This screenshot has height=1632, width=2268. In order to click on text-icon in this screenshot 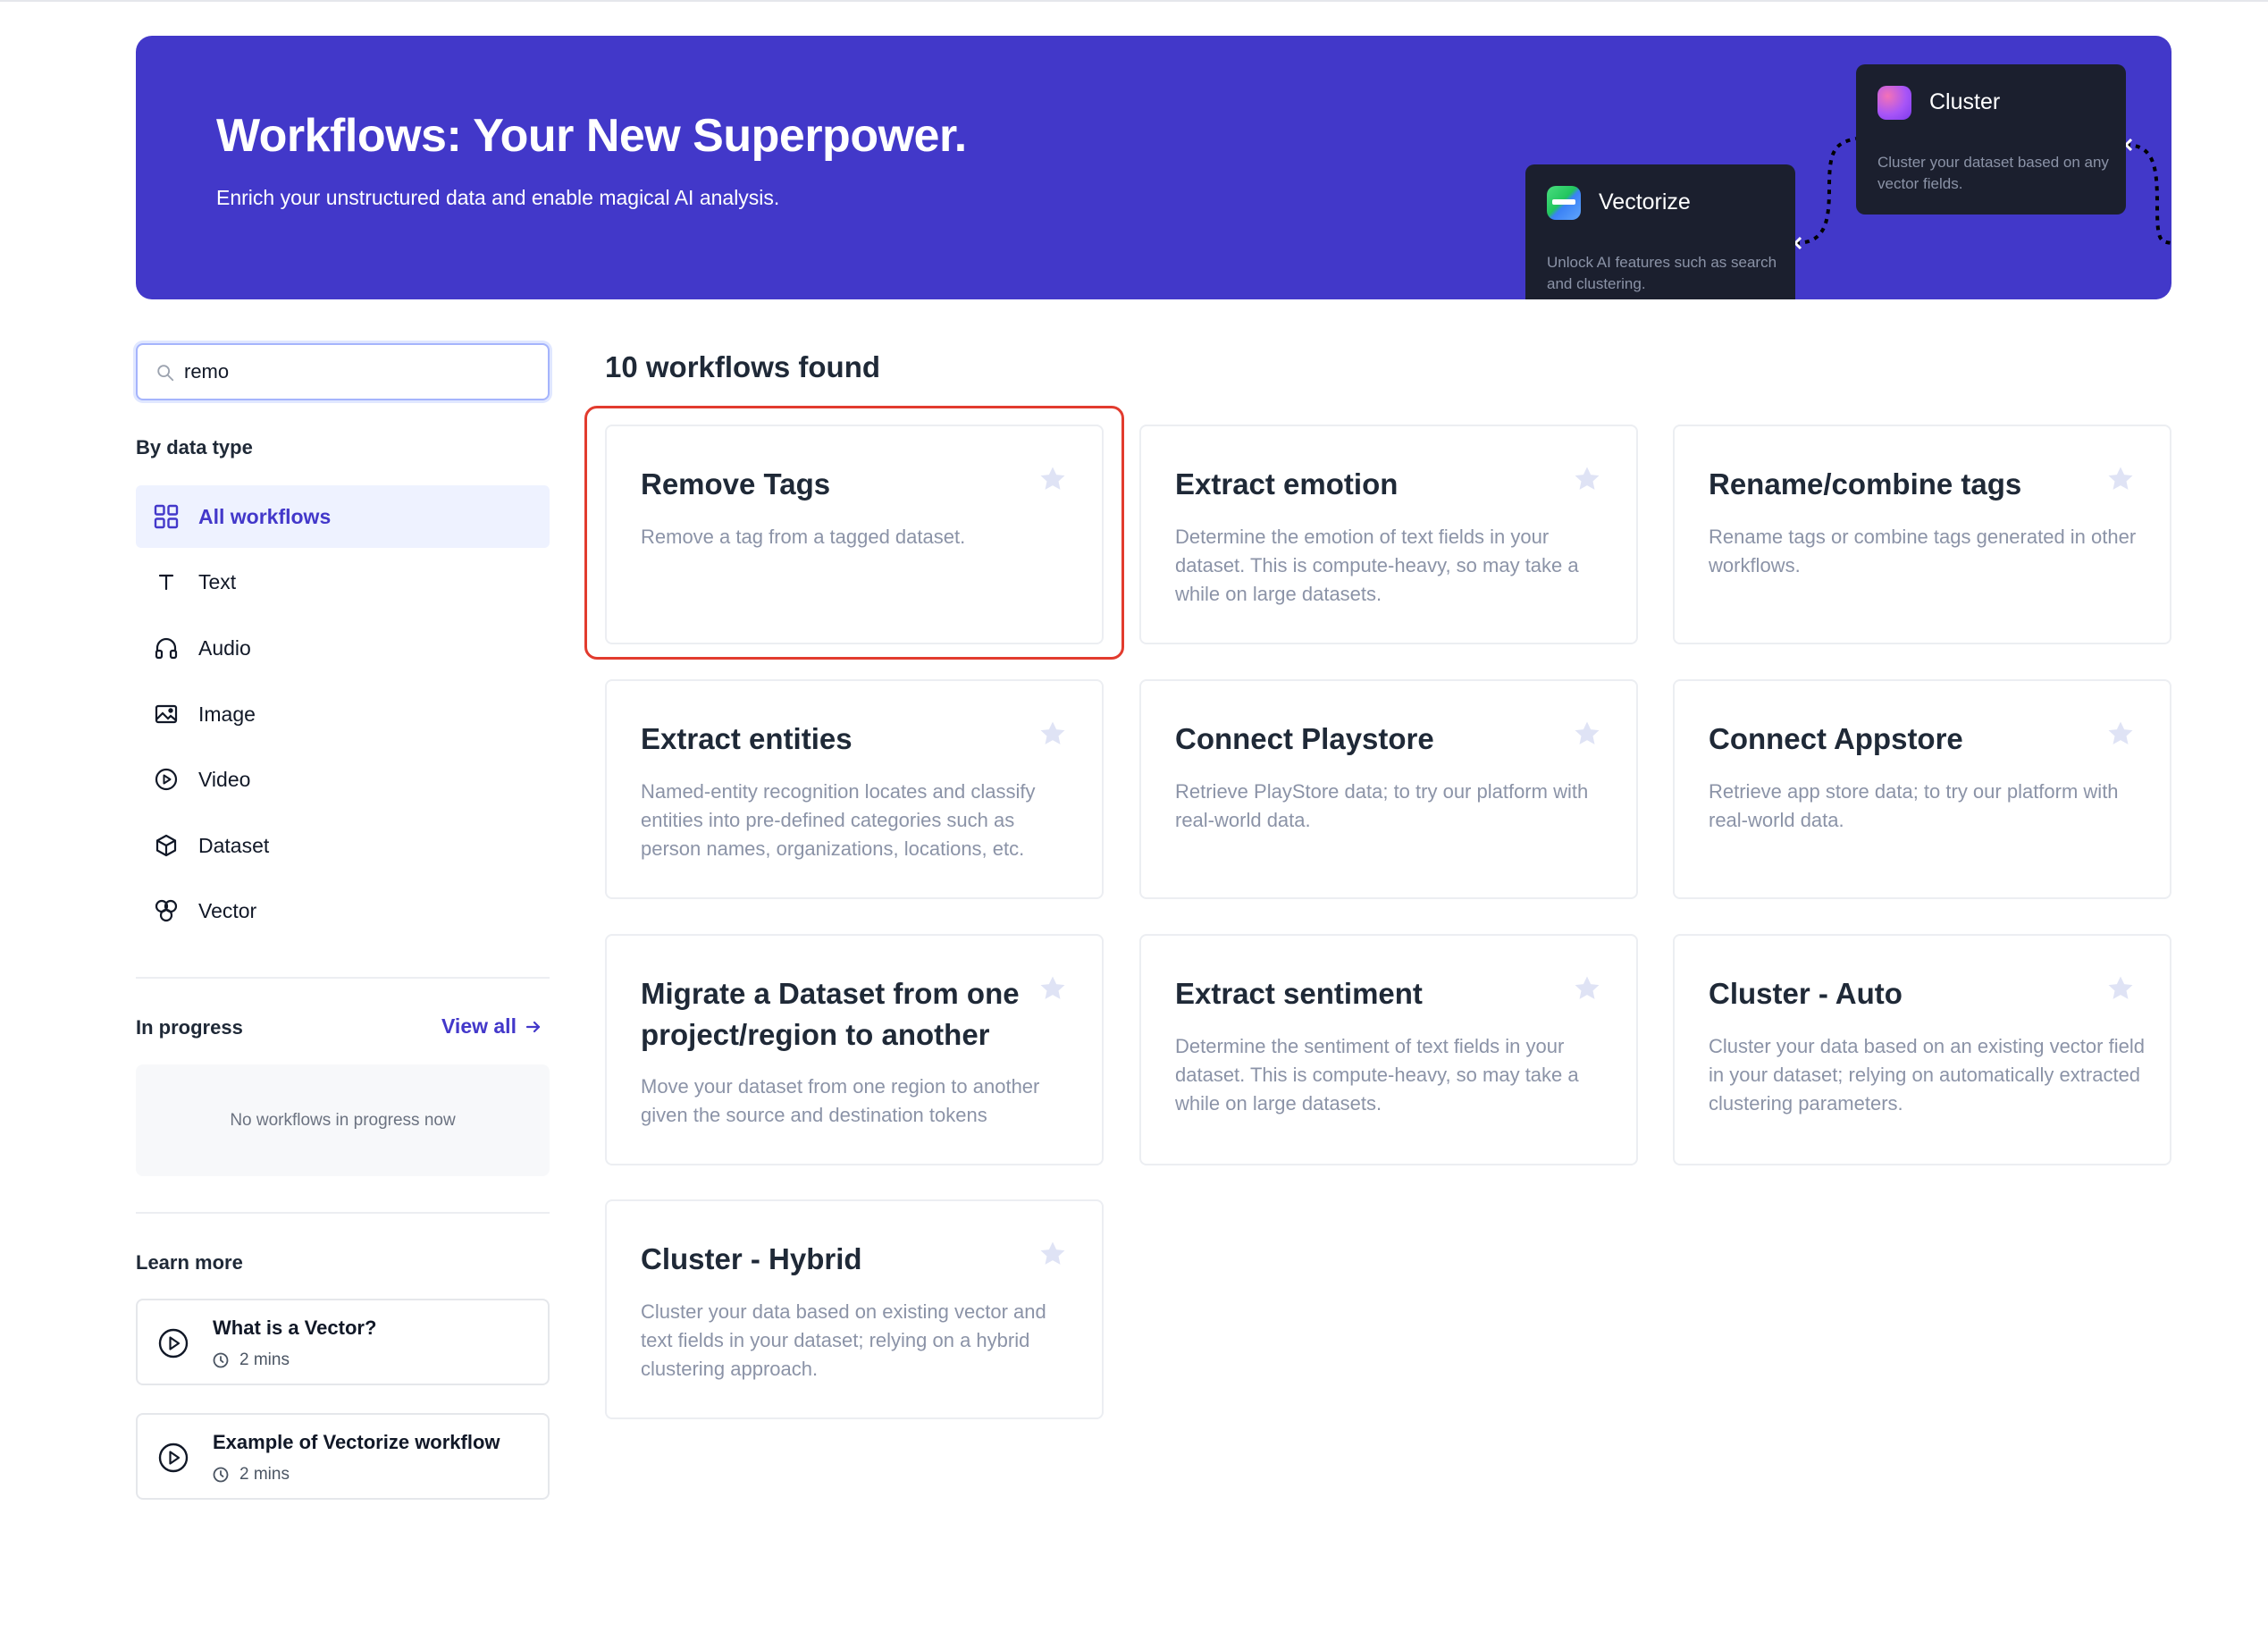, I will do `click(166, 582)`.